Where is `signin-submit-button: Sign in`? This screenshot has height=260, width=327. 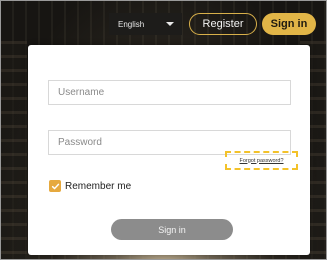 signin-submit-button: Sign in is located at coordinates (172, 229).